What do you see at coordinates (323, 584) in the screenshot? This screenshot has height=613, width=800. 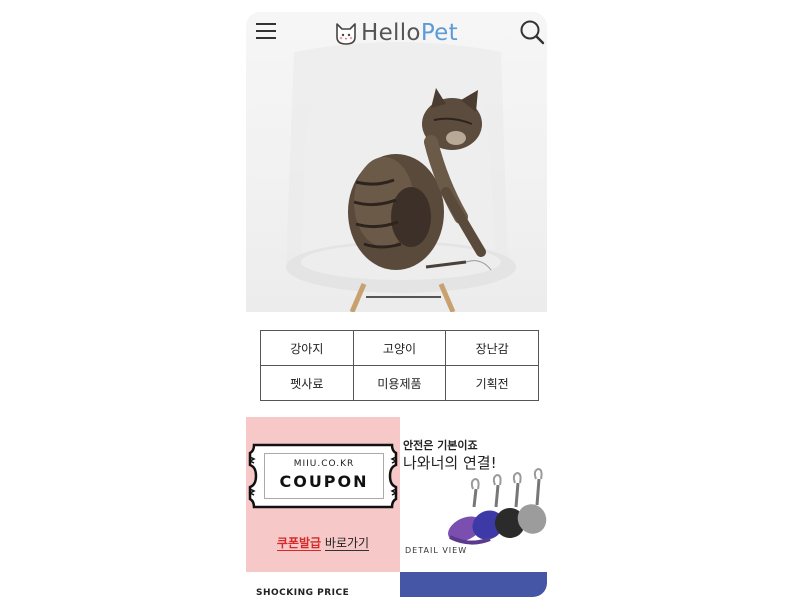 I see `shocking-price-banner: SHOCKING PRICE` at bounding box center [323, 584].